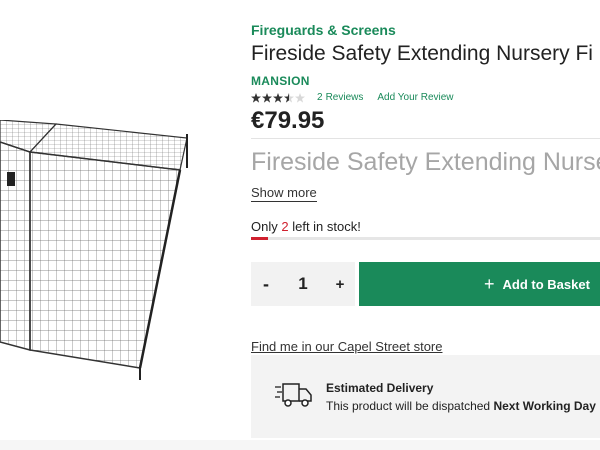  I want to click on star-empty-icon, so click(300, 97).